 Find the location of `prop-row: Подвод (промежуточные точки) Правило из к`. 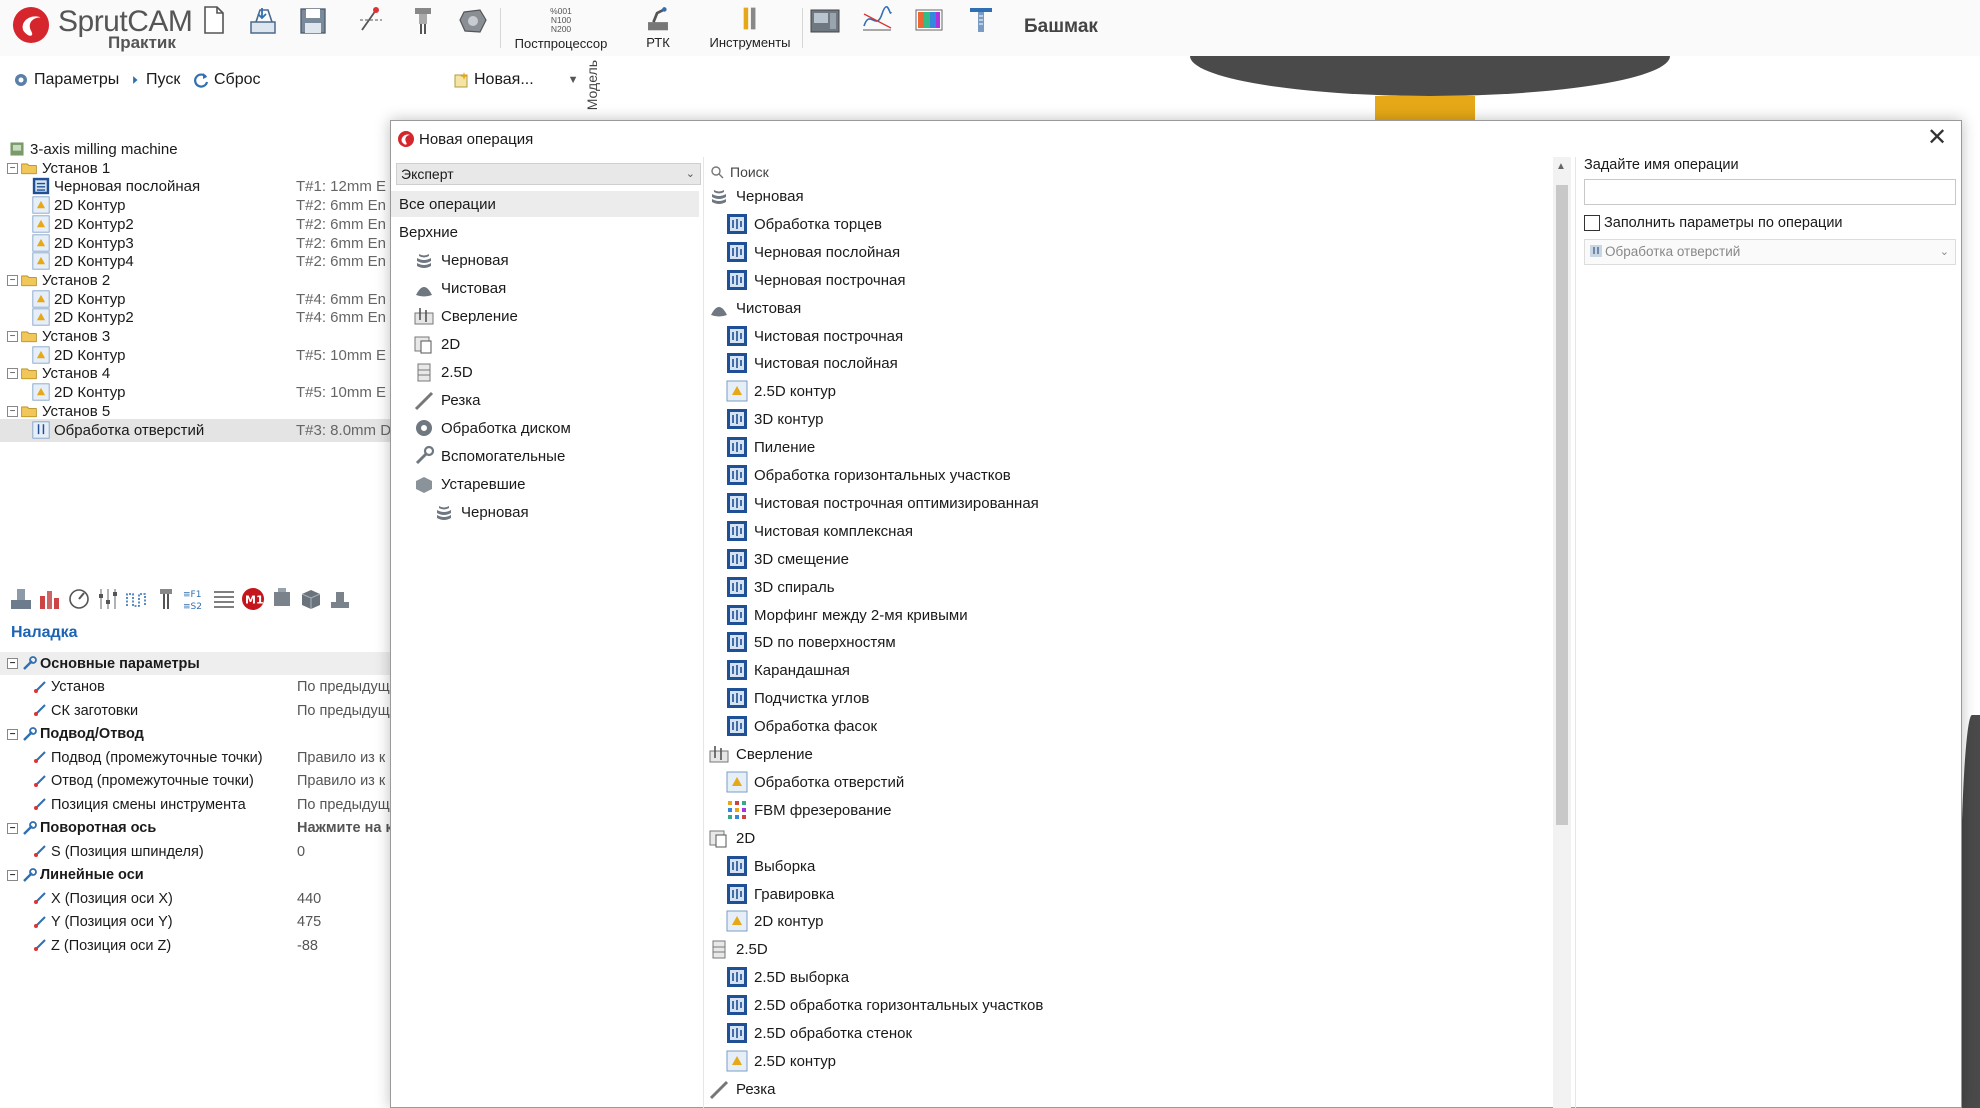

prop-row: Подвод (промежуточные точки) Правило из к is located at coordinates (195, 757).